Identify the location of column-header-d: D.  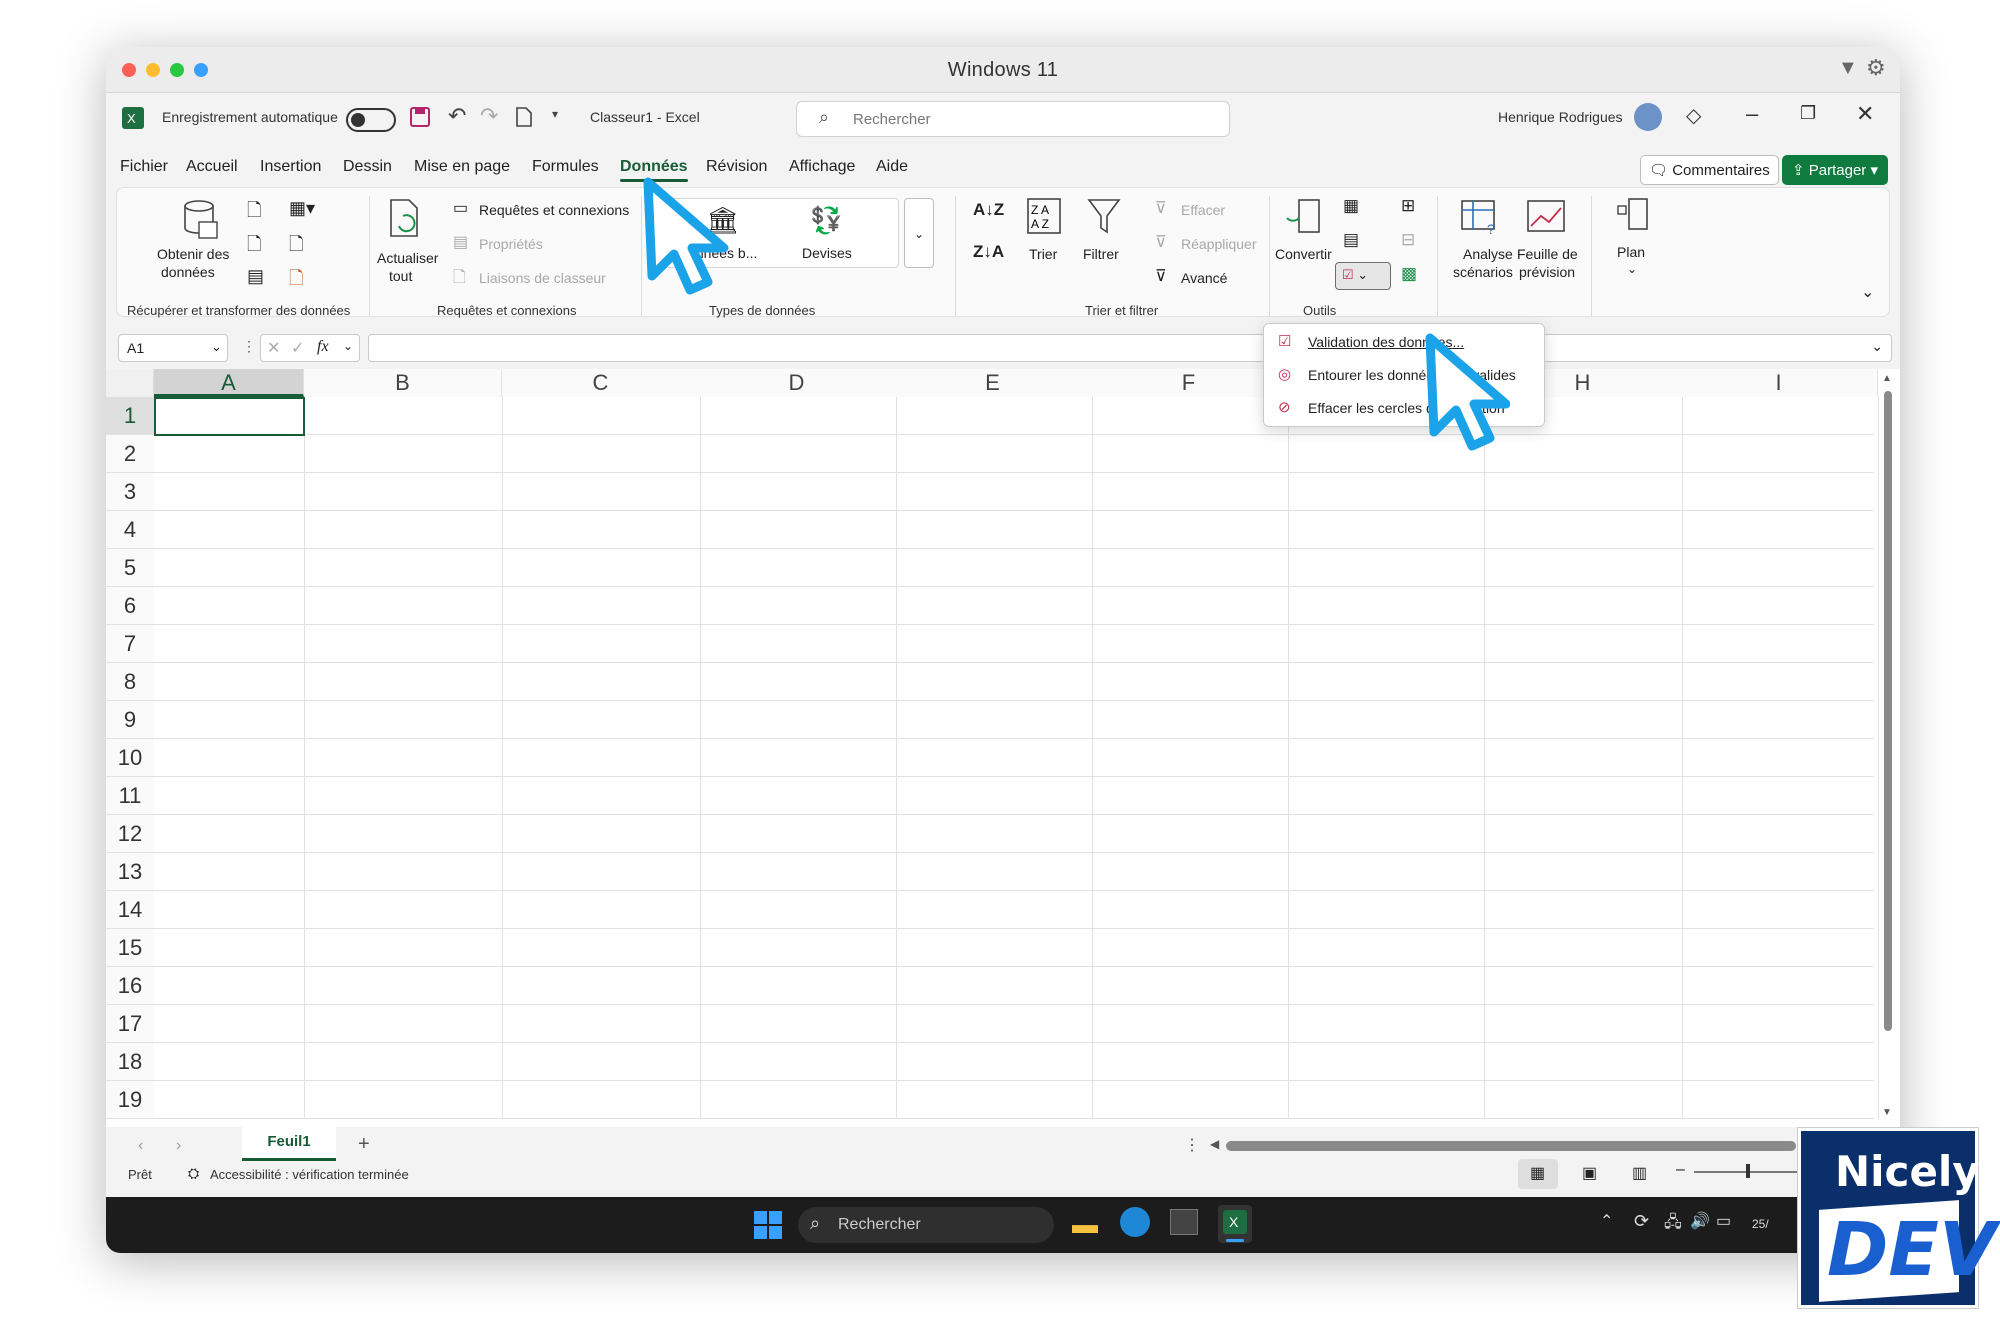
(797, 383).